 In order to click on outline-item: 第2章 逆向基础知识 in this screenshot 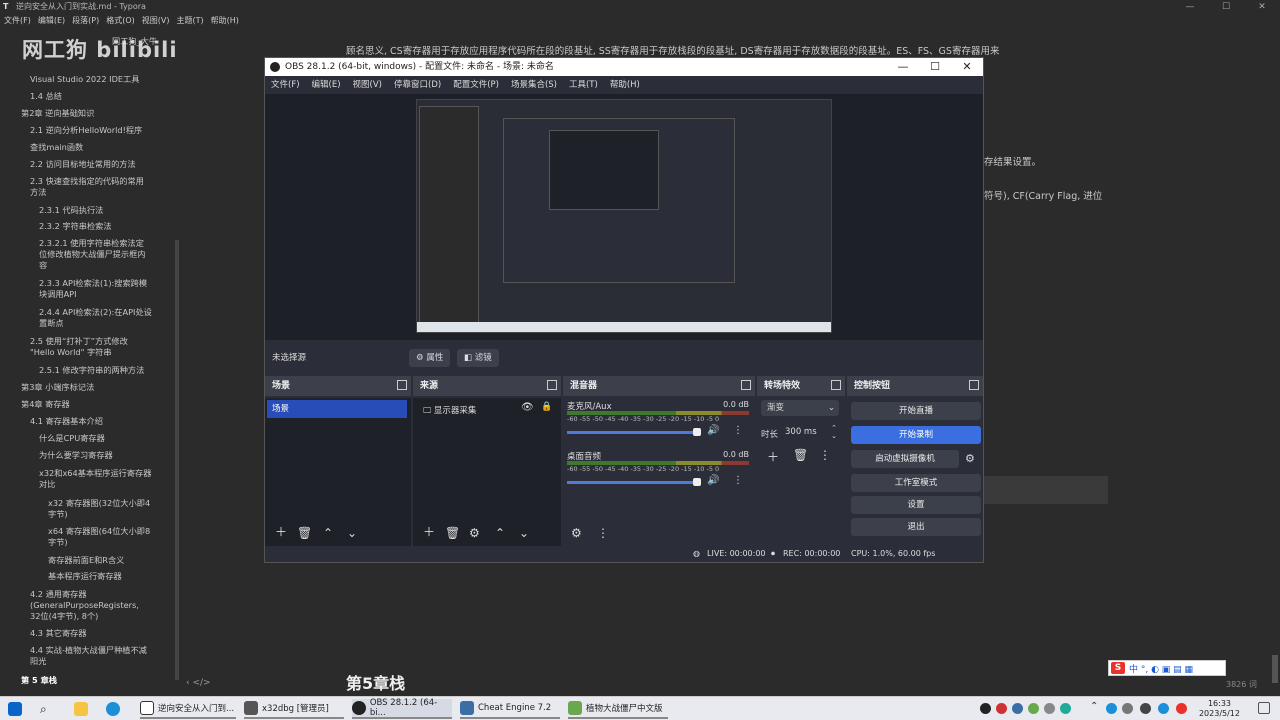, I will do `click(57, 113)`.